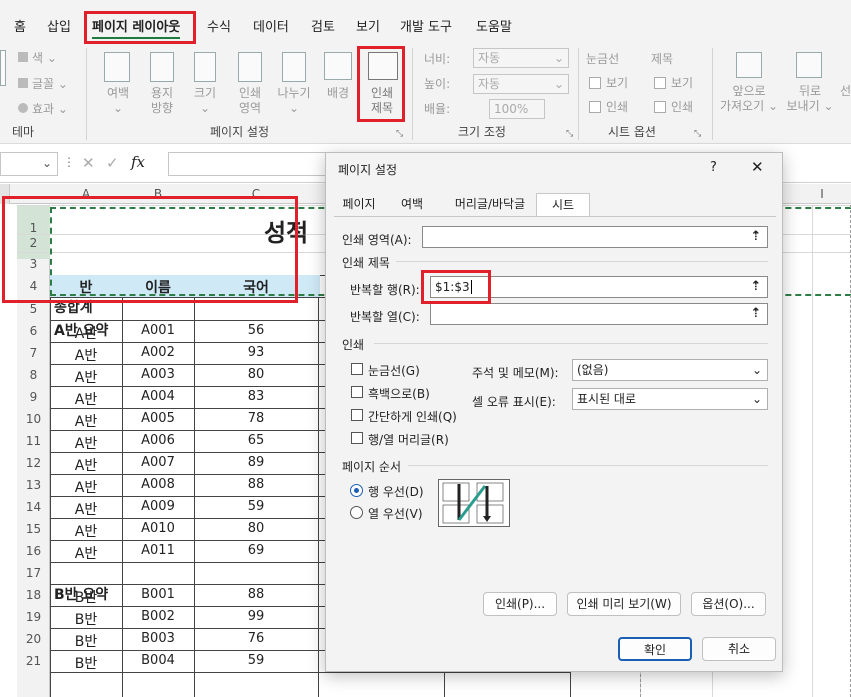  Describe the element at coordinates (595, 237) in the screenshot. I see `print-area-input` at that location.